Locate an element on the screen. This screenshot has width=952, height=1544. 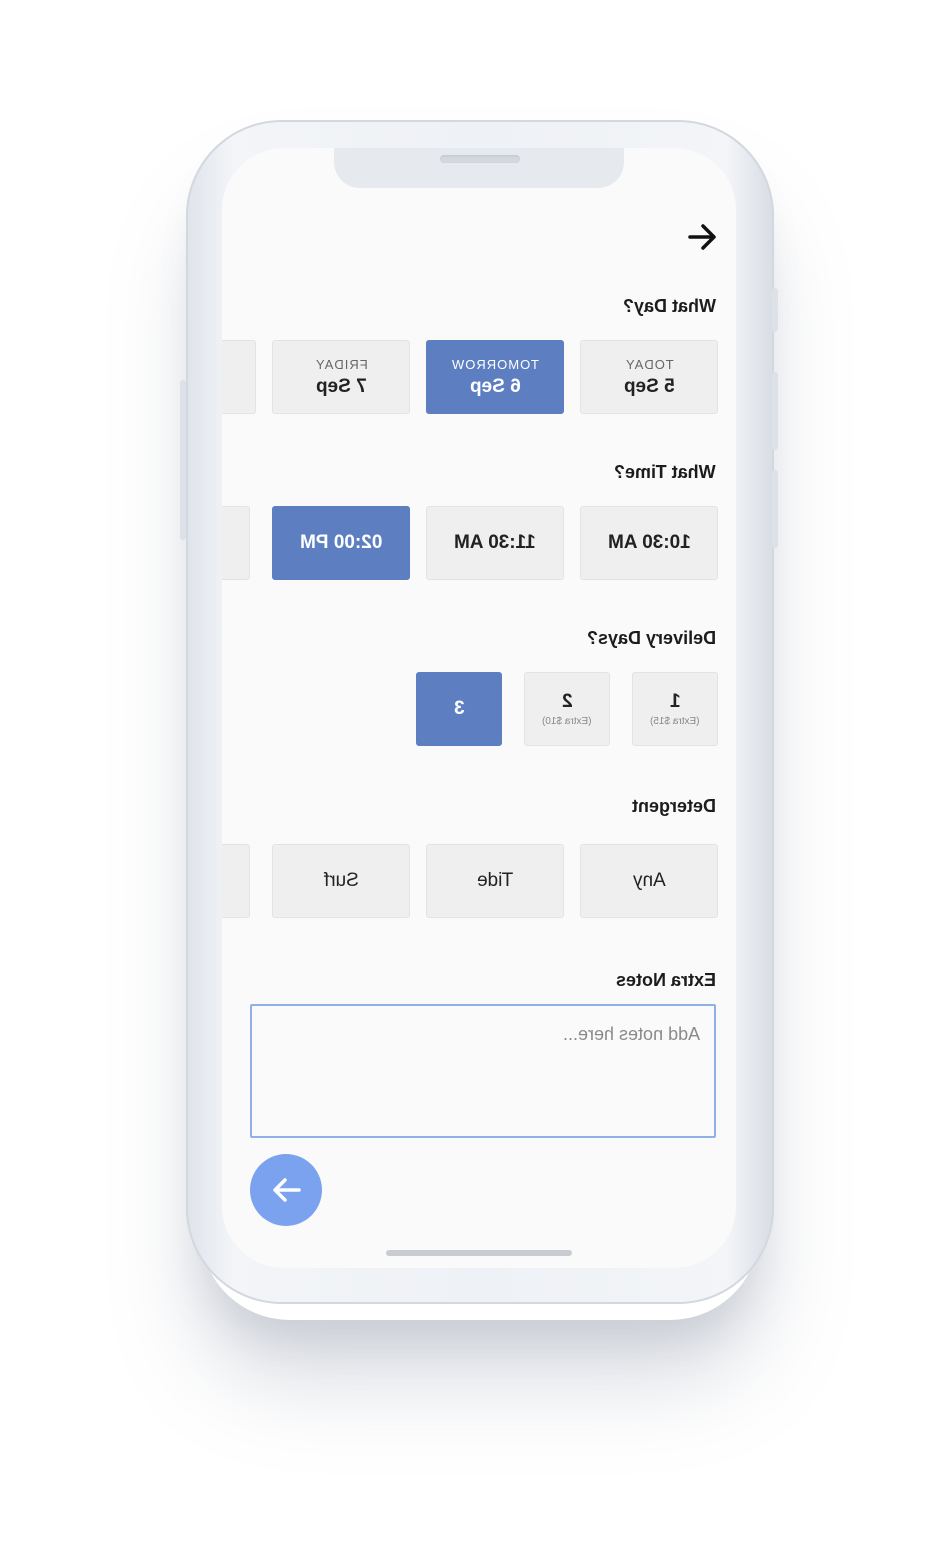
back-button is located at coordinates (286, 1190).